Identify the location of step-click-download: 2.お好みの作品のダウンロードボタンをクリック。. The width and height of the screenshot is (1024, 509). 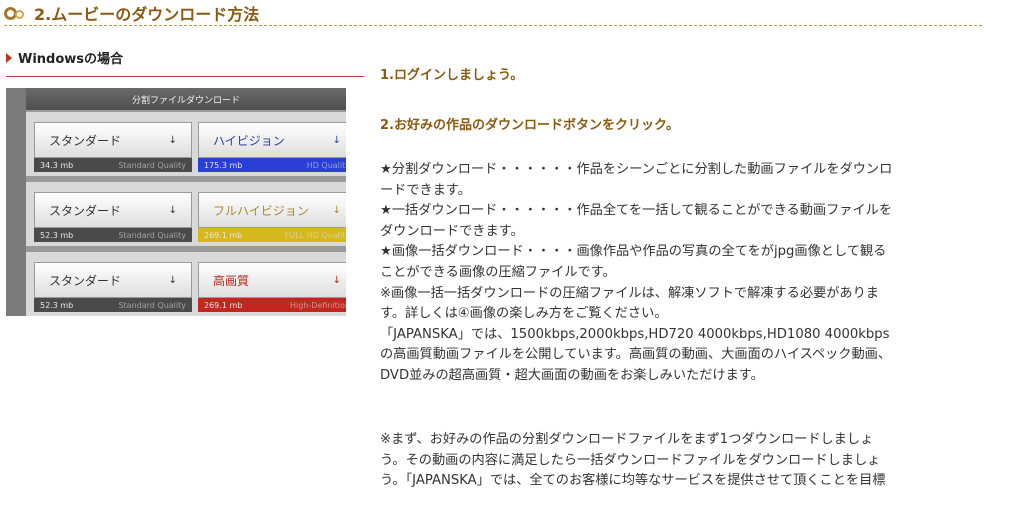
(529, 125).